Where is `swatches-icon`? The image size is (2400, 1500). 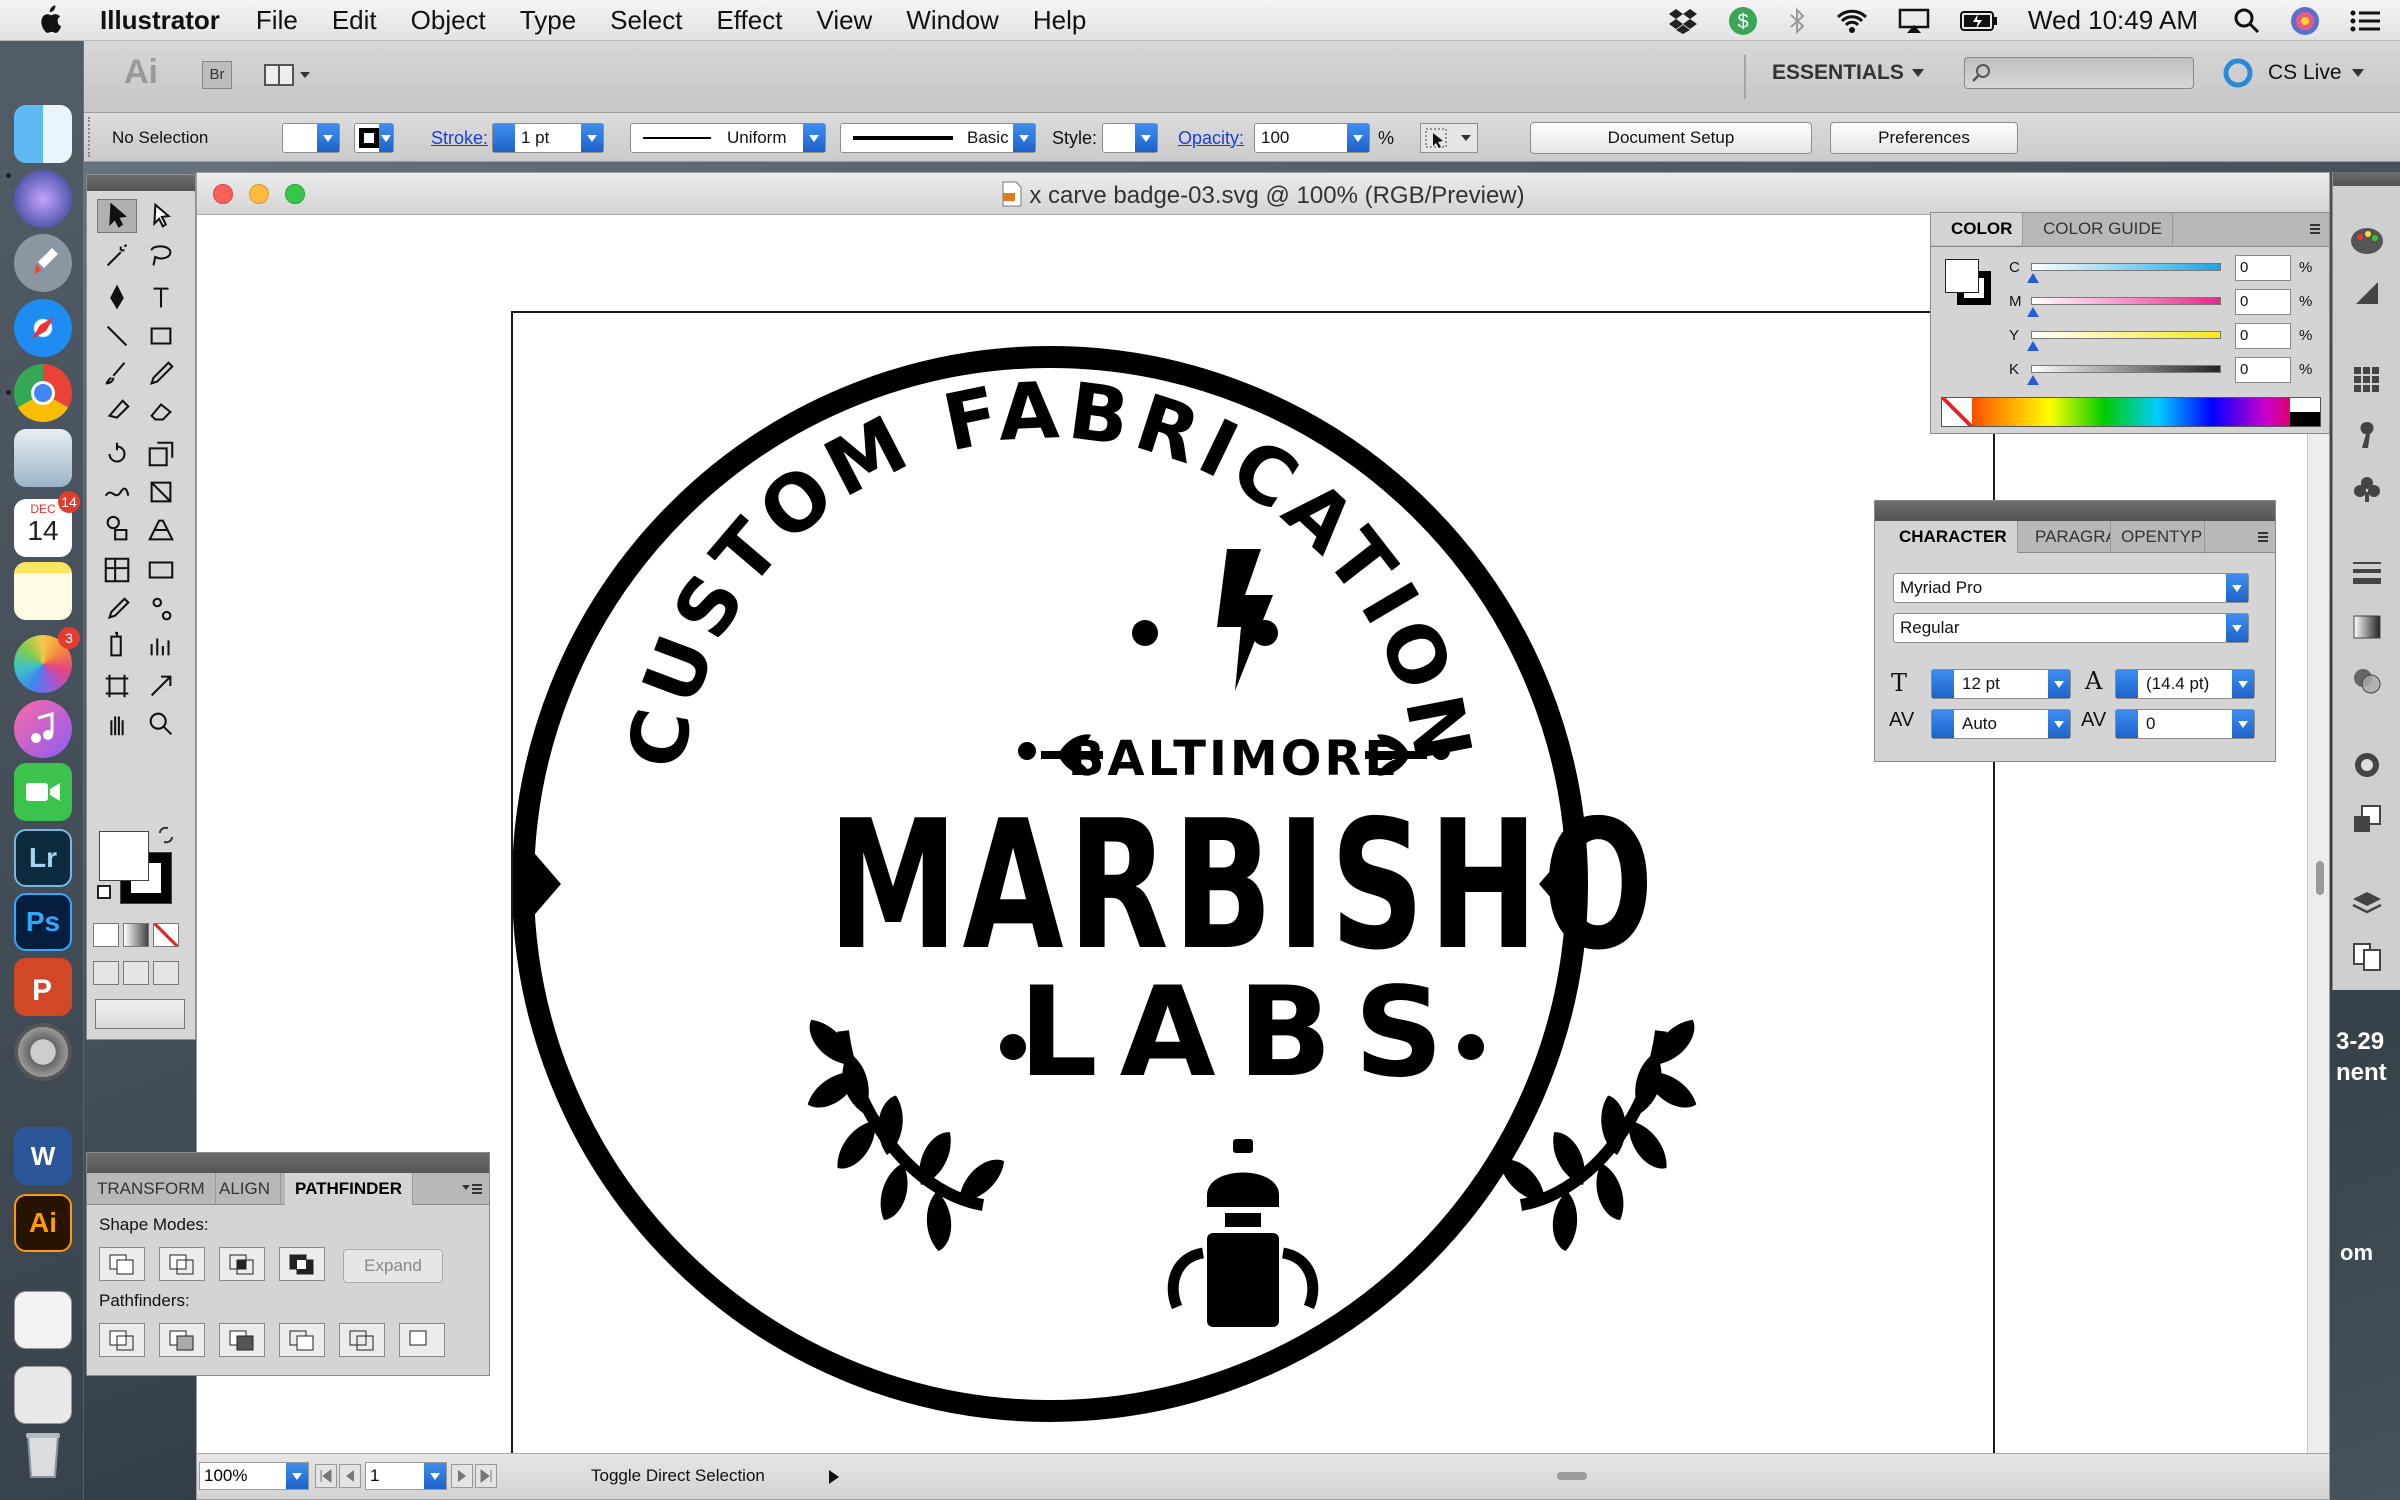
swatches-icon is located at coordinates (2367, 379).